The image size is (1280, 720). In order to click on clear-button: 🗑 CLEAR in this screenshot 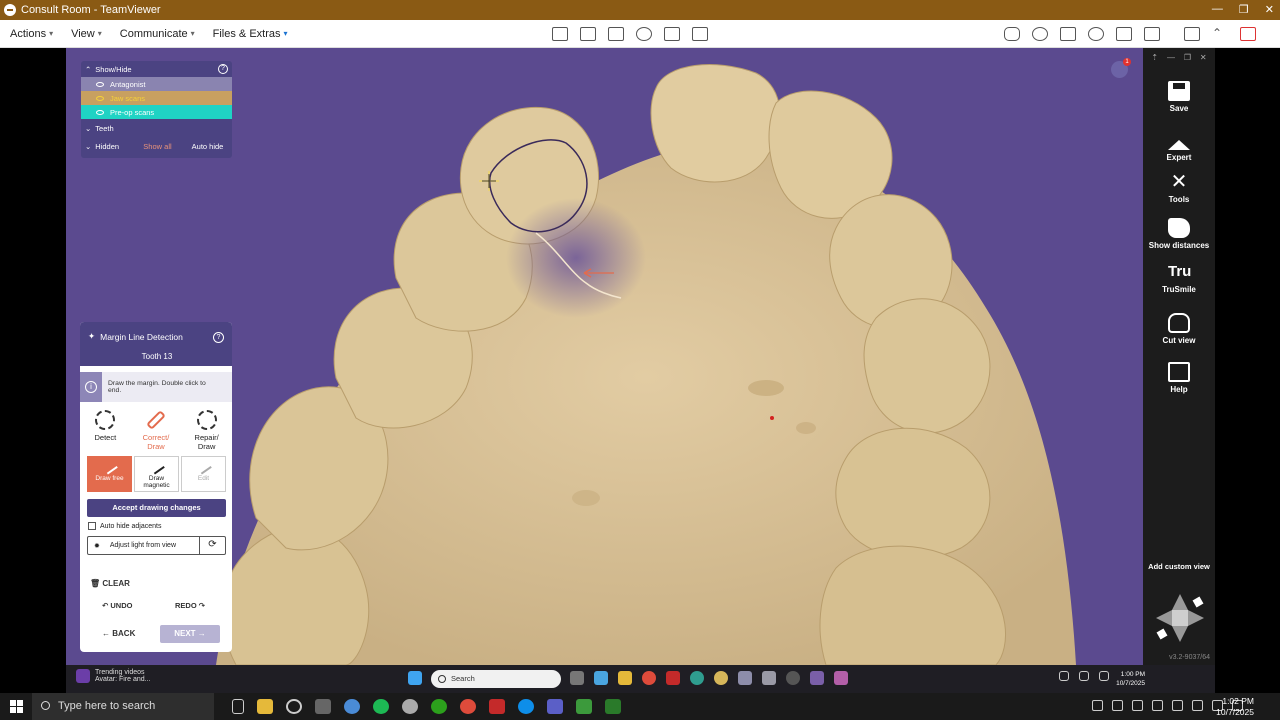, I will do `click(110, 583)`.